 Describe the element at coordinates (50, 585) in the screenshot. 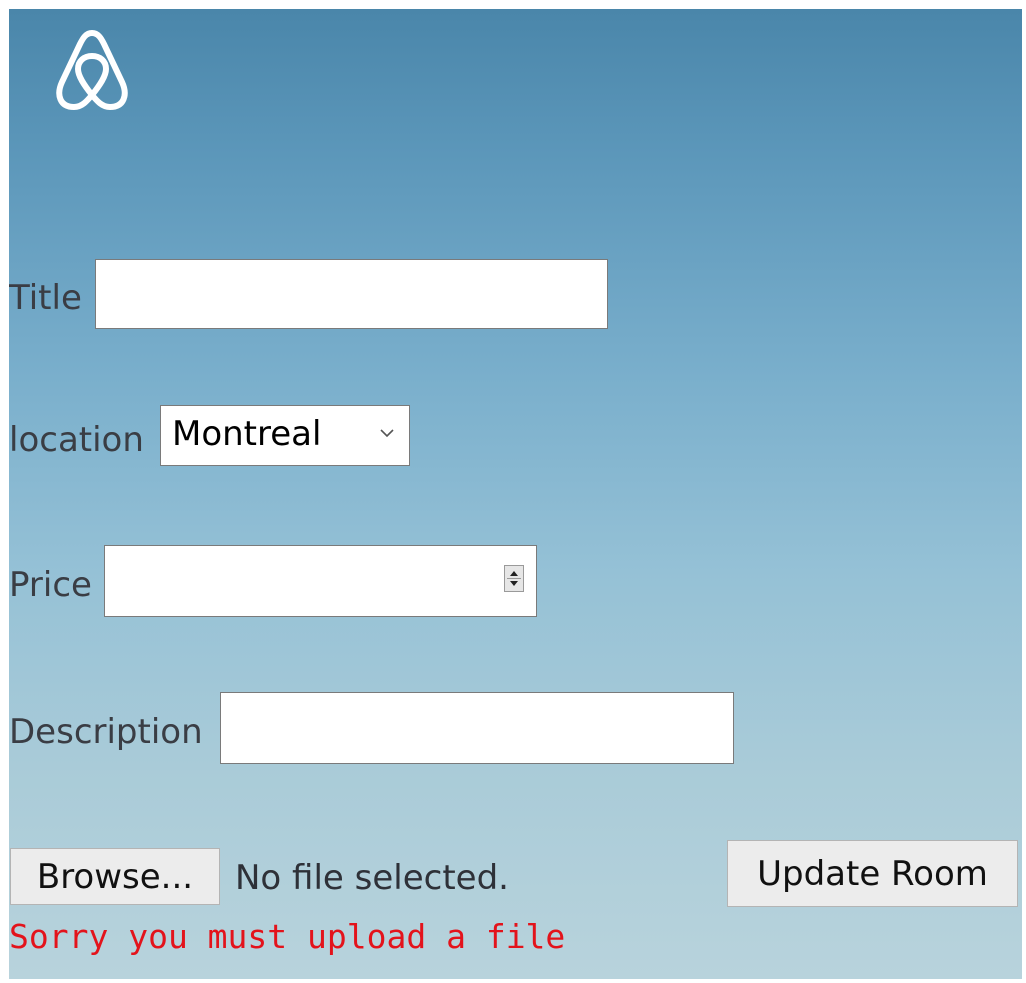

I see `price-label: Price` at that location.